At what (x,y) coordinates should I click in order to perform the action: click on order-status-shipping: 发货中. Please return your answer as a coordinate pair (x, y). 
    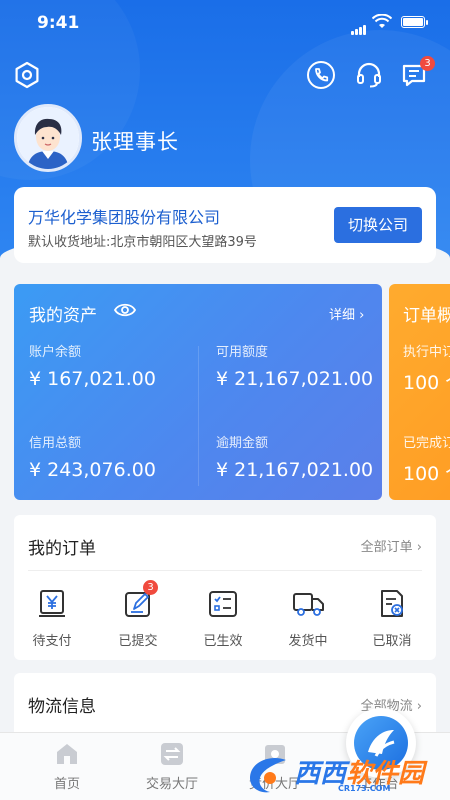
    Looking at the image, I should click on (308, 618).